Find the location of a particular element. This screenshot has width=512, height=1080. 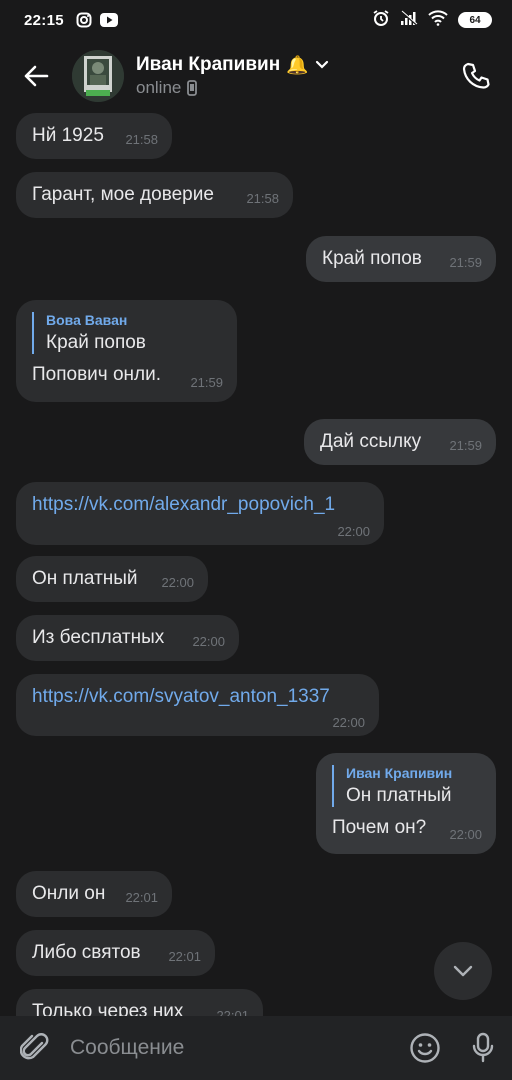

emoji-button is located at coordinates (425, 1048).